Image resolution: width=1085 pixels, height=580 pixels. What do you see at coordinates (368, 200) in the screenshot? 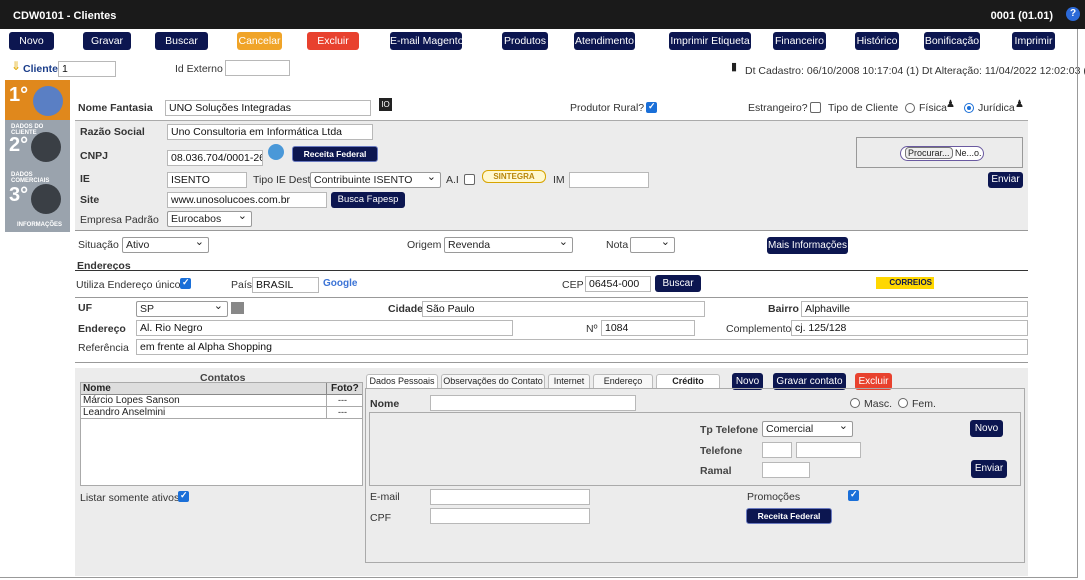
I see `busca-fapesp-button: Busca Fapesp` at bounding box center [368, 200].